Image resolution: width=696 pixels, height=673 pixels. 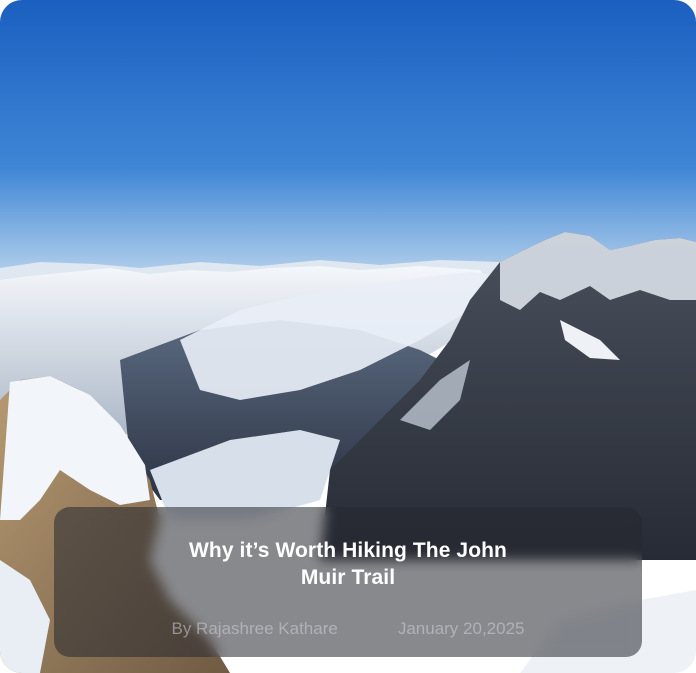 What do you see at coordinates (254, 628) in the screenshot?
I see `article-author: By Rajashree Kathare` at bounding box center [254, 628].